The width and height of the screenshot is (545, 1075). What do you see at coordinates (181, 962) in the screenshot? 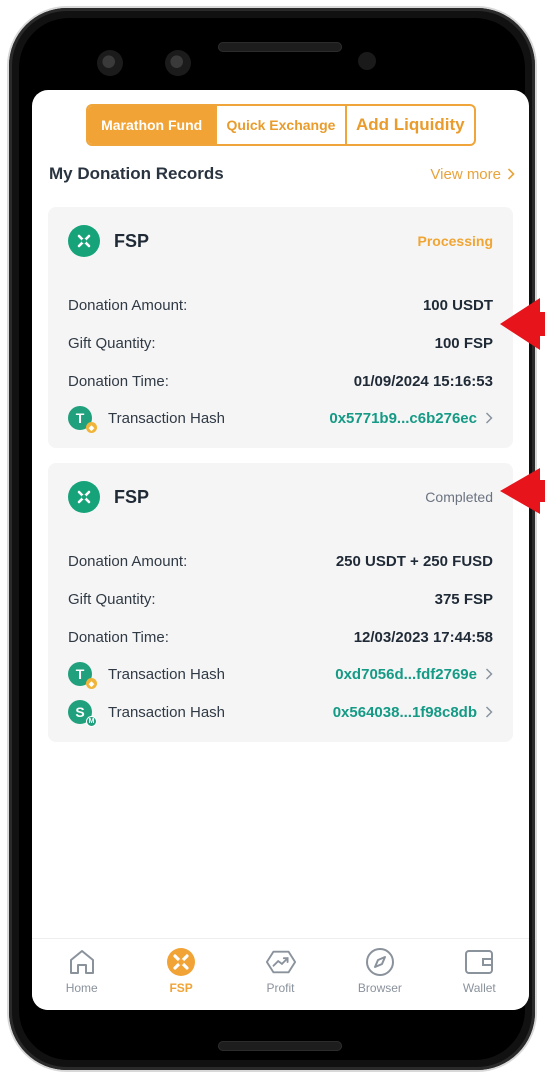
I see `fsp-icon` at bounding box center [181, 962].